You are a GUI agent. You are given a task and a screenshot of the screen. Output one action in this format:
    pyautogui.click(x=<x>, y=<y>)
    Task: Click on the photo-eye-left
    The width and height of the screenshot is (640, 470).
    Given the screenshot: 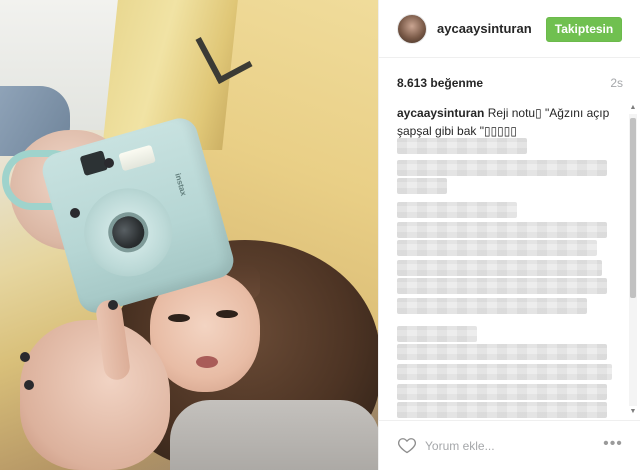 What is the action you would take?
    pyautogui.click(x=179, y=318)
    